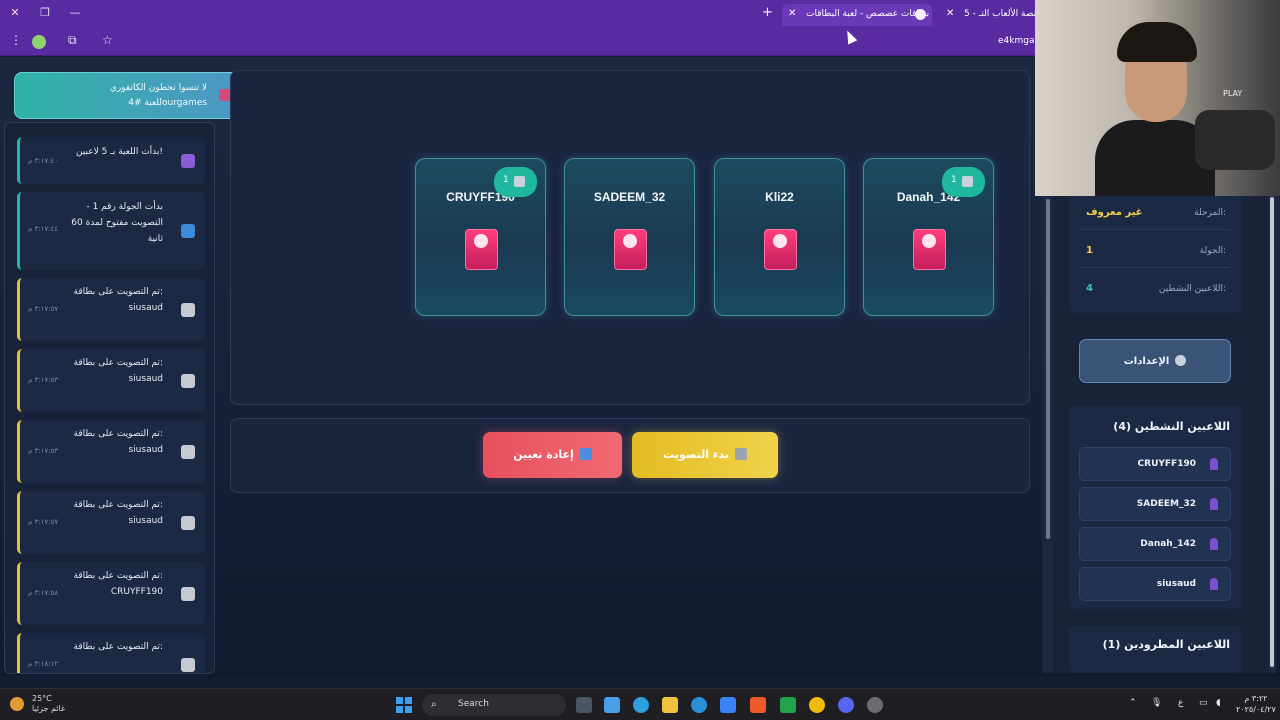  I want to click on player-list-item: CRUYFF190, so click(1155, 464).